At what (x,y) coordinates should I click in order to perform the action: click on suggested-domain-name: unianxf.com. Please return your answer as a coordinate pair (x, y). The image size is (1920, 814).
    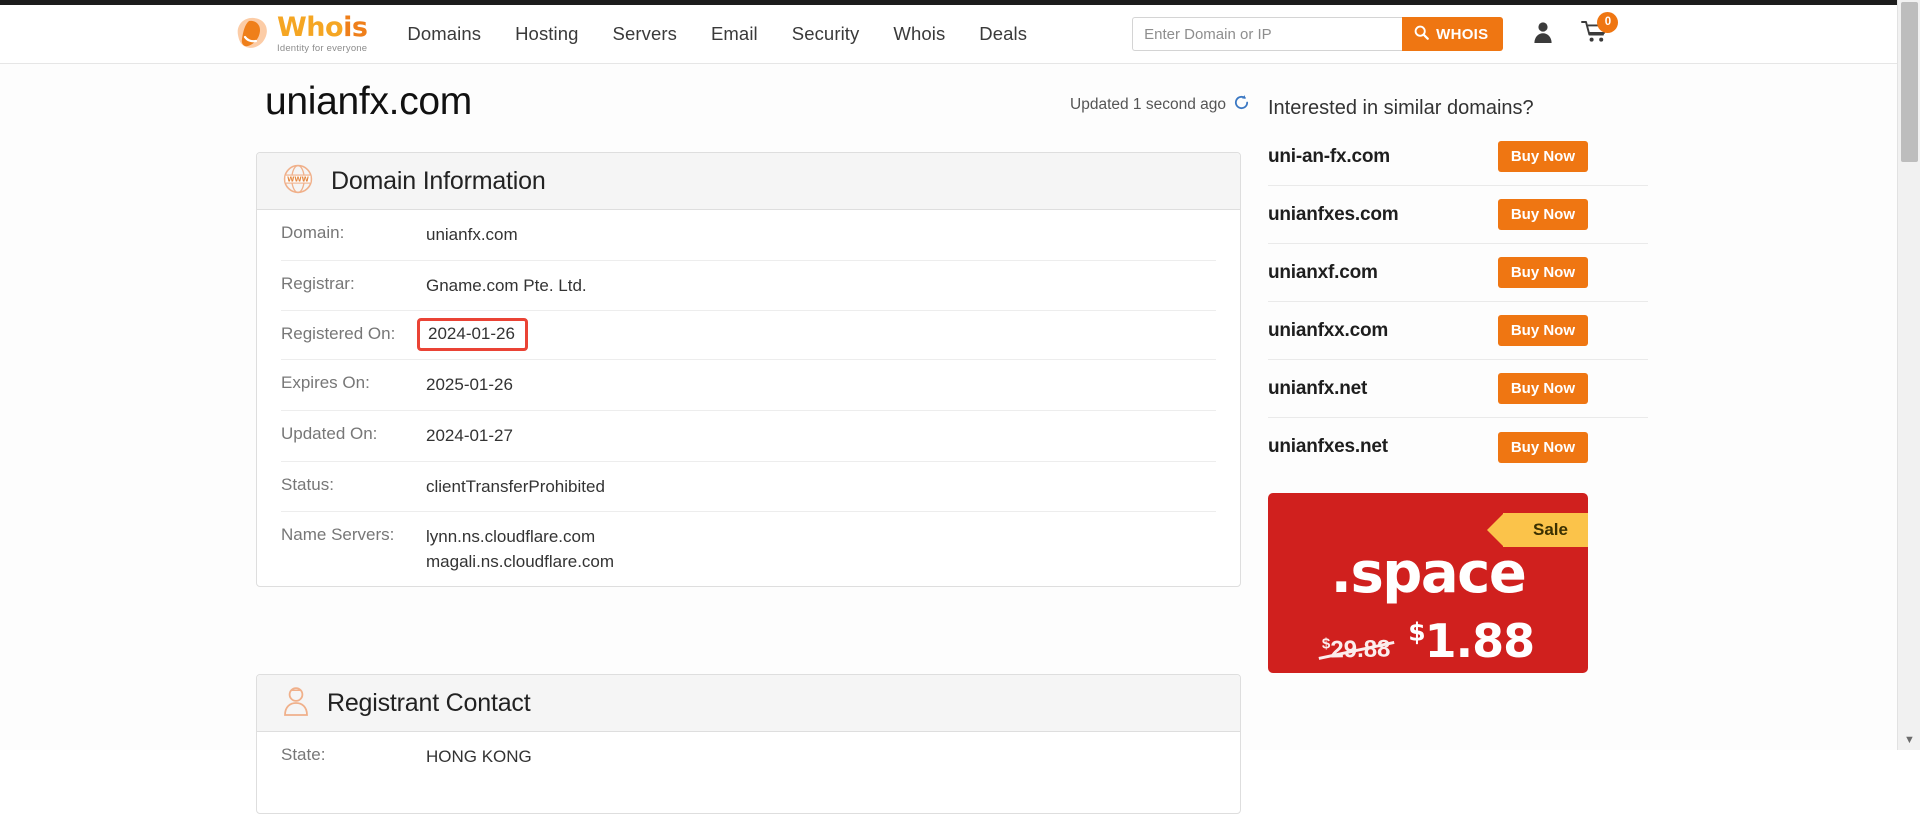
    Looking at the image, I should click on (1323, 273).